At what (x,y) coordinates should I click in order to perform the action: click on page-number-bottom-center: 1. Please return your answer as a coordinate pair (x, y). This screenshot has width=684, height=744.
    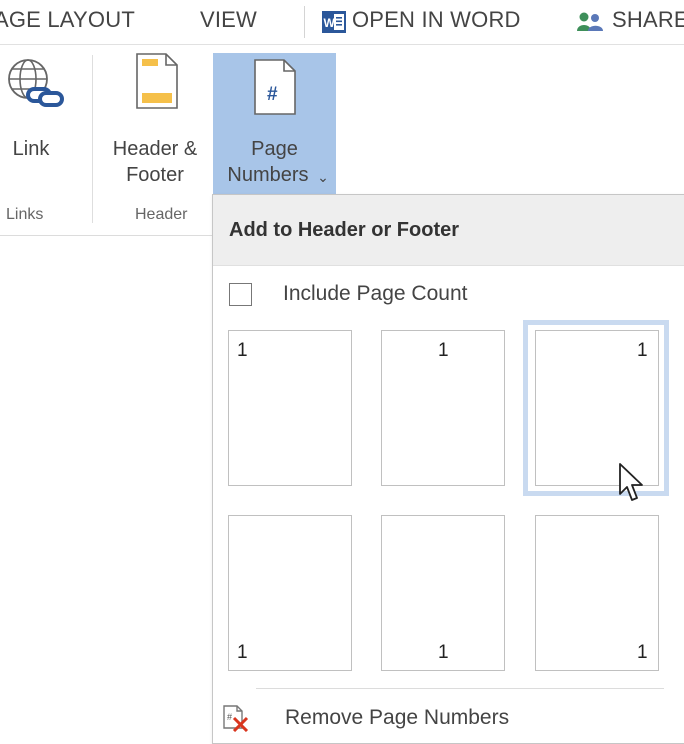
    Looking at the image, I should click on (443, 593).